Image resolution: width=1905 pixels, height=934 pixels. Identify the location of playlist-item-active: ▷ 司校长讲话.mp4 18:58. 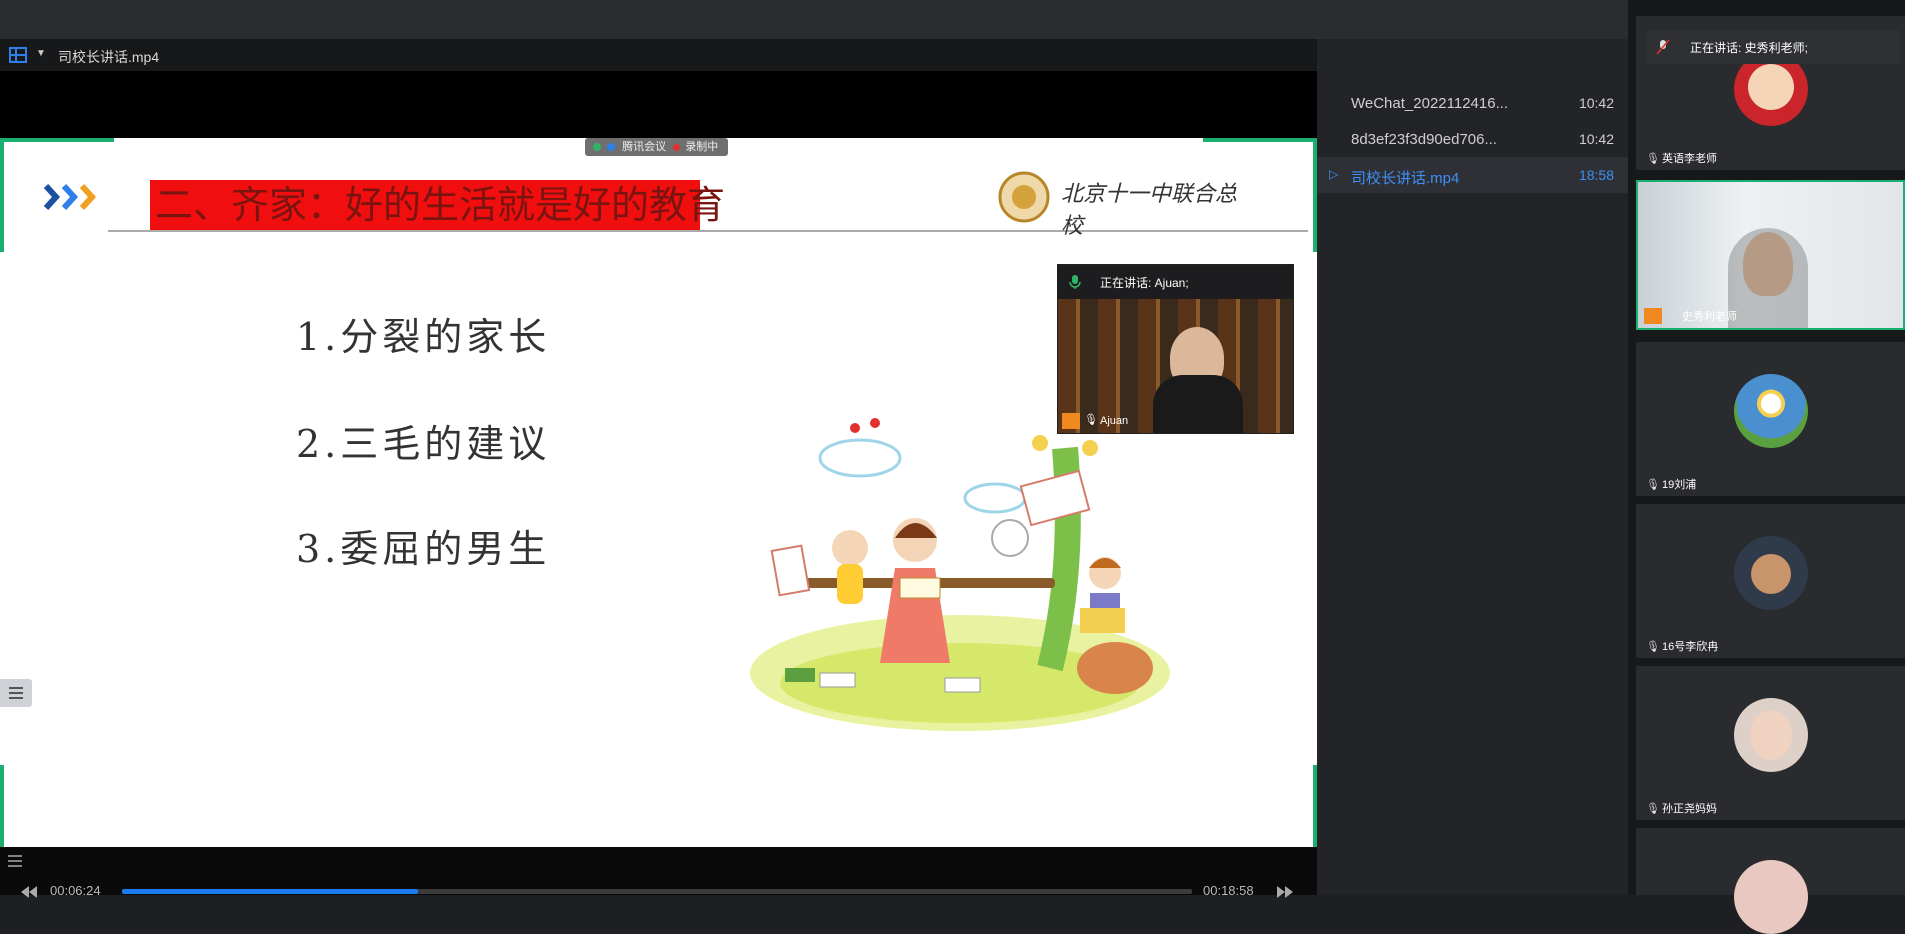
(1472, 175).